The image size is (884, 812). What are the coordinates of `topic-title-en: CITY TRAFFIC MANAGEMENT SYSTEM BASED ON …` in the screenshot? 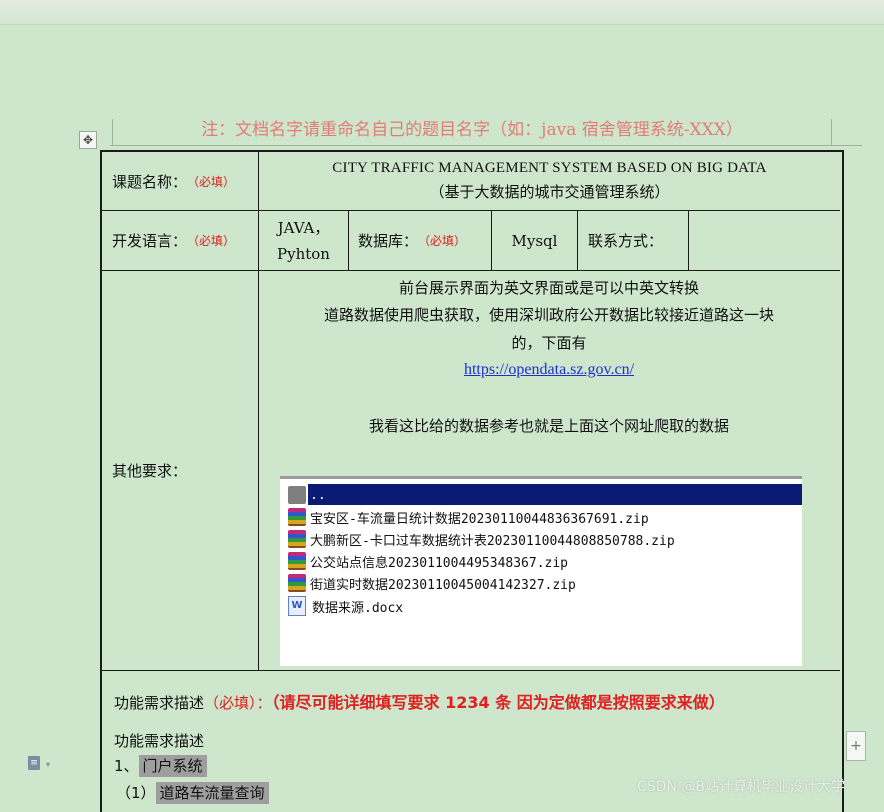 It's located at (549, 168).